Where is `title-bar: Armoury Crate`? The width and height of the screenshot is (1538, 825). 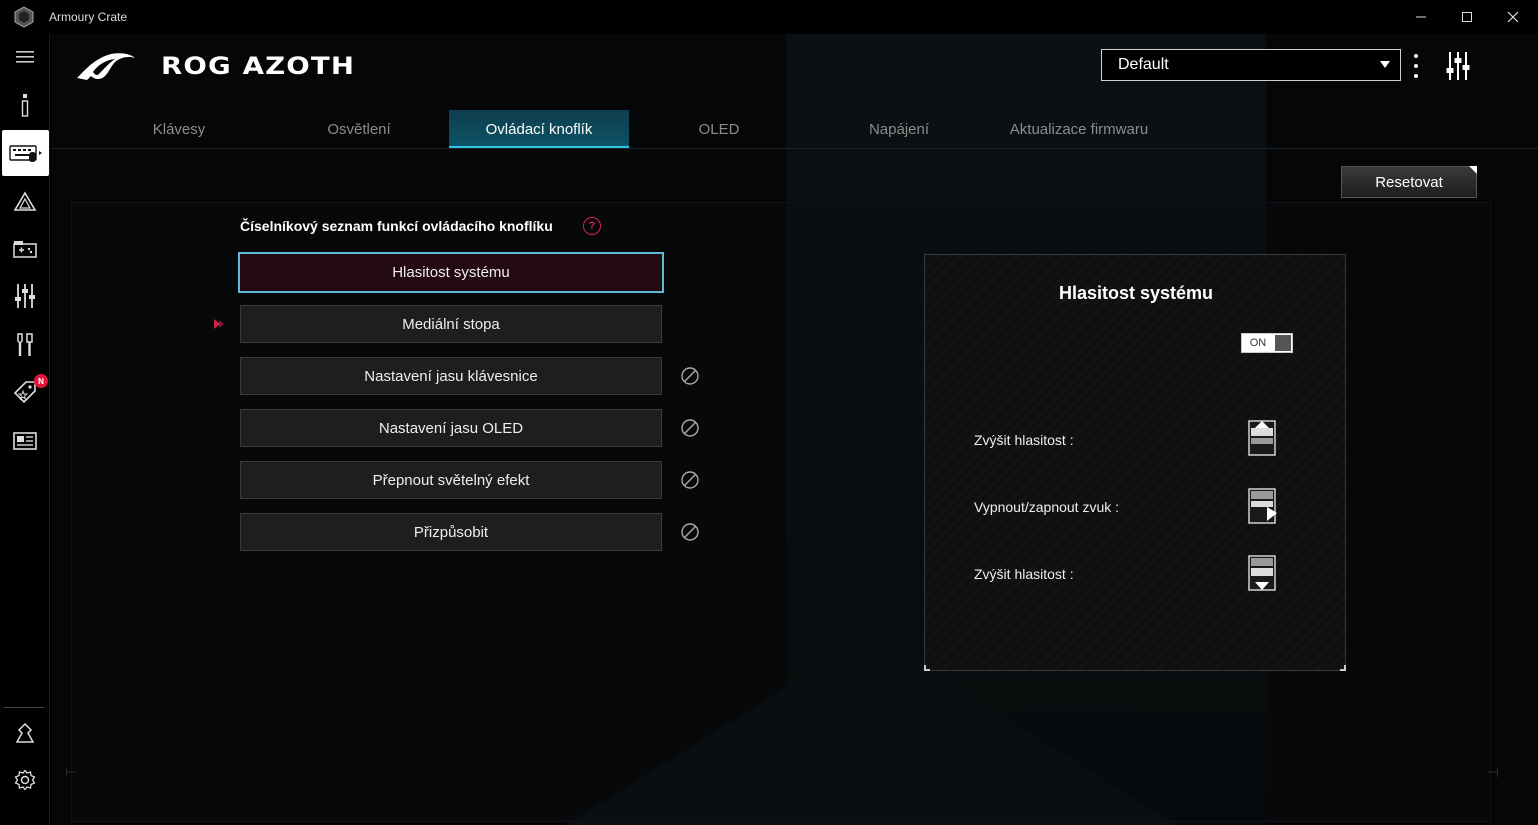 title-bar: Armoury Crate is located at coordinates (769, 17).